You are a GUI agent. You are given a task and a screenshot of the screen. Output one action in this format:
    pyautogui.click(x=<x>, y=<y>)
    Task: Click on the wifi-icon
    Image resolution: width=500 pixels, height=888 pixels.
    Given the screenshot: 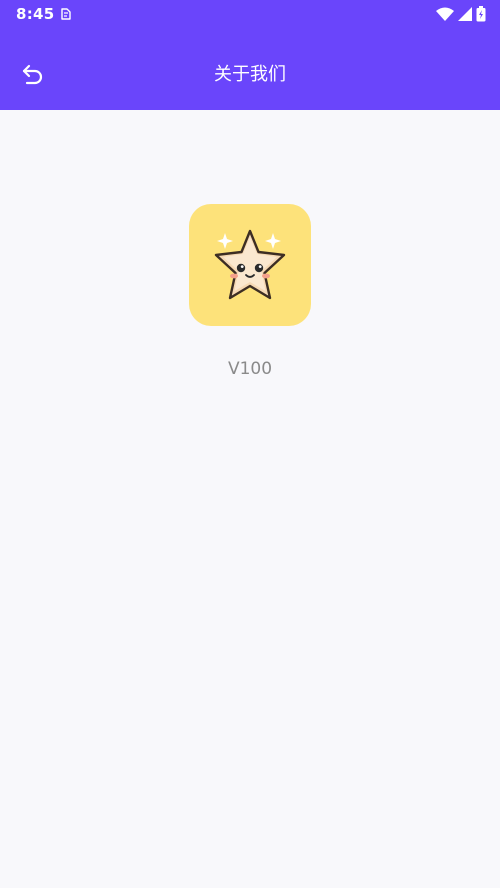 What is the action you would take?
    pyautogui.click(x=445, y=14)
    